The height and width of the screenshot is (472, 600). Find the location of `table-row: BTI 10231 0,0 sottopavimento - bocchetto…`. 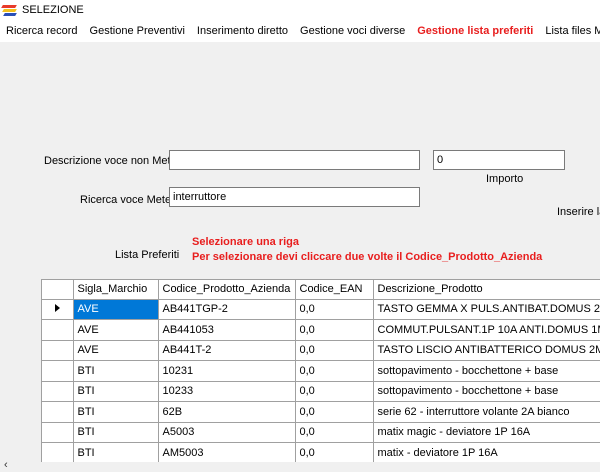

table-row: BTI 10231 0,0 sottopavimento - bocchetto… is located at coordinates (321, 371).